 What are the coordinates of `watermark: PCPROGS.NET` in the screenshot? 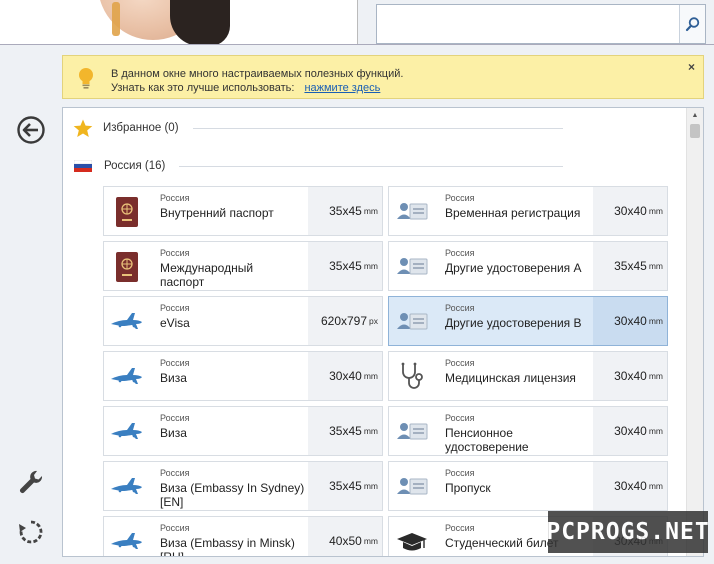 It's located at (627, 532).